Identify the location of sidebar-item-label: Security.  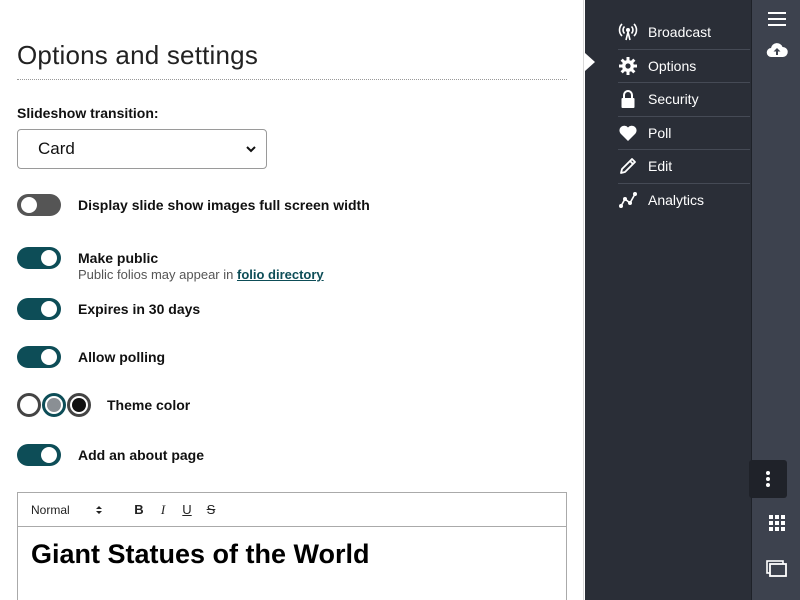
(673, 99).